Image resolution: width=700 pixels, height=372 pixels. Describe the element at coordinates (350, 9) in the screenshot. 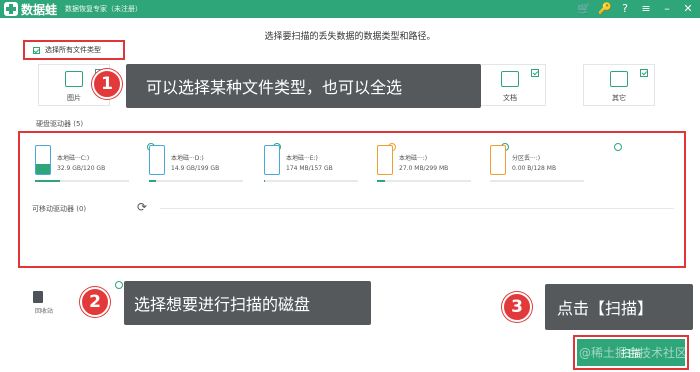

I see `title-bar: 数据蛙 数据恢复专家（未注册） 🛒 🔑 ? ≡ – ✕` at that location.